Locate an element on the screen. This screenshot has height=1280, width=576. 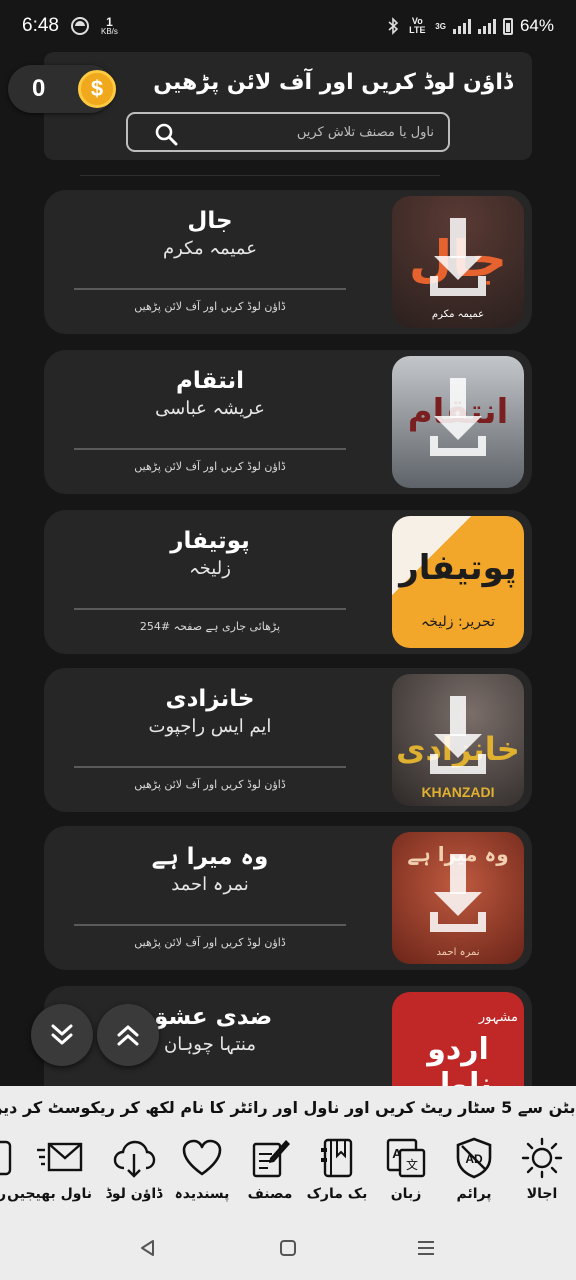
cover-author: نمرہ احمد is located at coordinates (458, 952).